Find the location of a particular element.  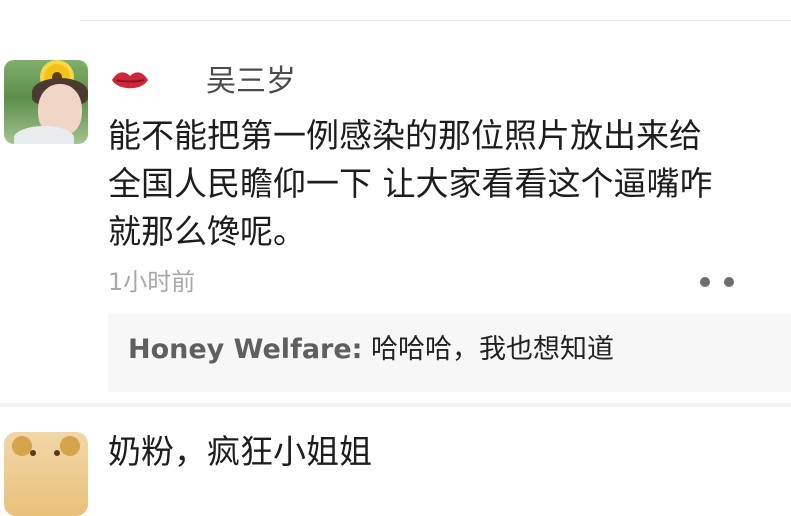

comment-line: 全国人民瞻仰一下 让大家看看这个逼嘴咋 is located at coordinates (410, 183).